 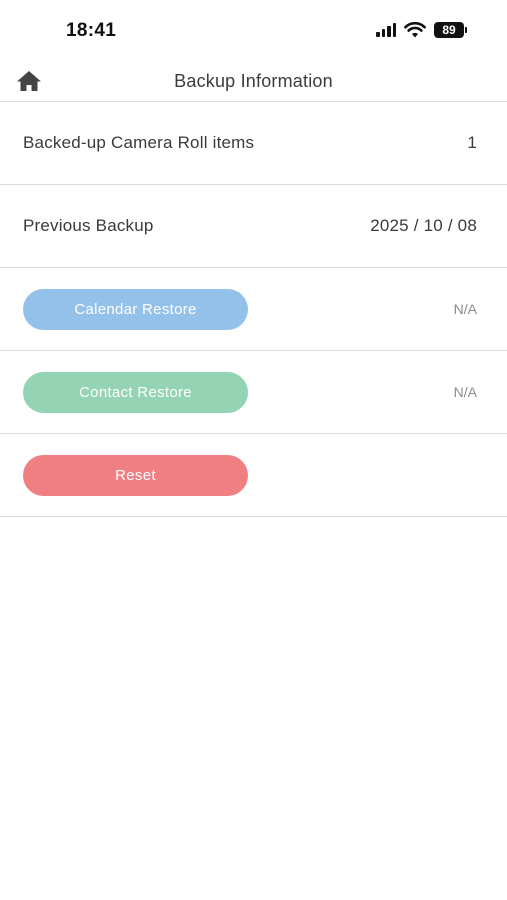 I want to click on page-title: Backup Information, so click(x=253, y=81).